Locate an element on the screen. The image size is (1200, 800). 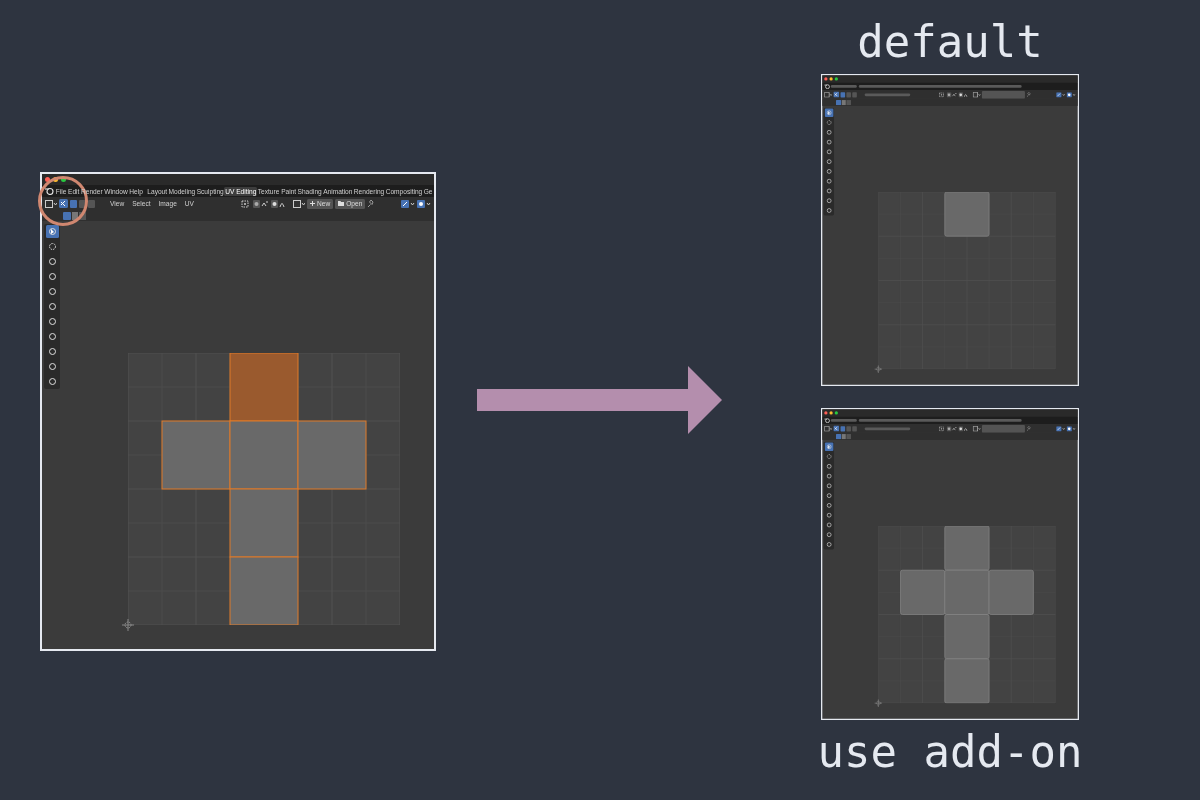
pivot-icon is located at coordinates (246, 203).